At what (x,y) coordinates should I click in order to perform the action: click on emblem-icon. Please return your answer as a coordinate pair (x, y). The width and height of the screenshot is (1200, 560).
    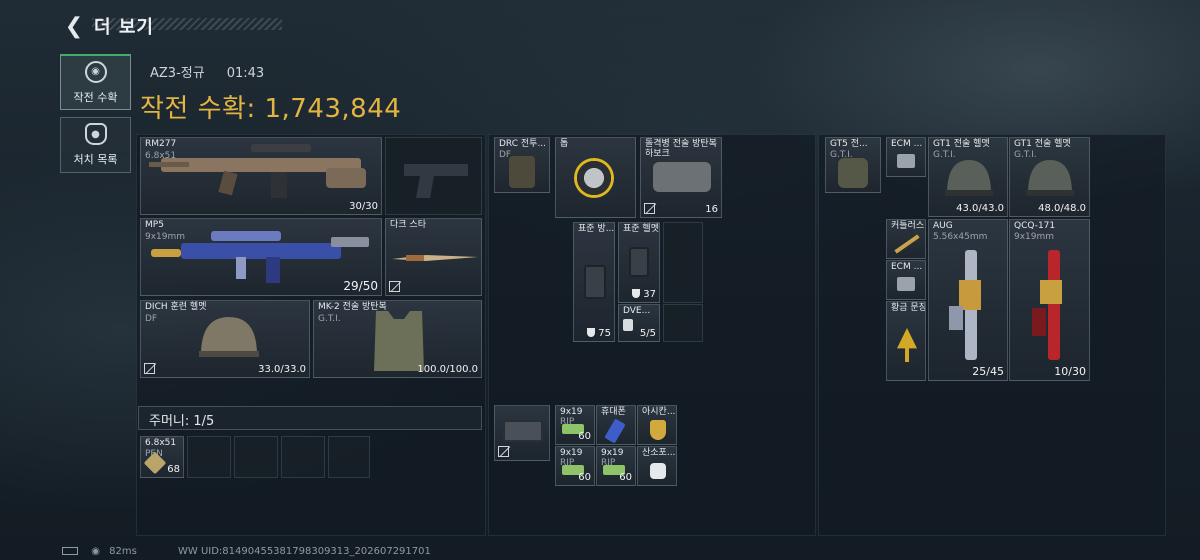
    Looking at the image, I should click on (907, 345).